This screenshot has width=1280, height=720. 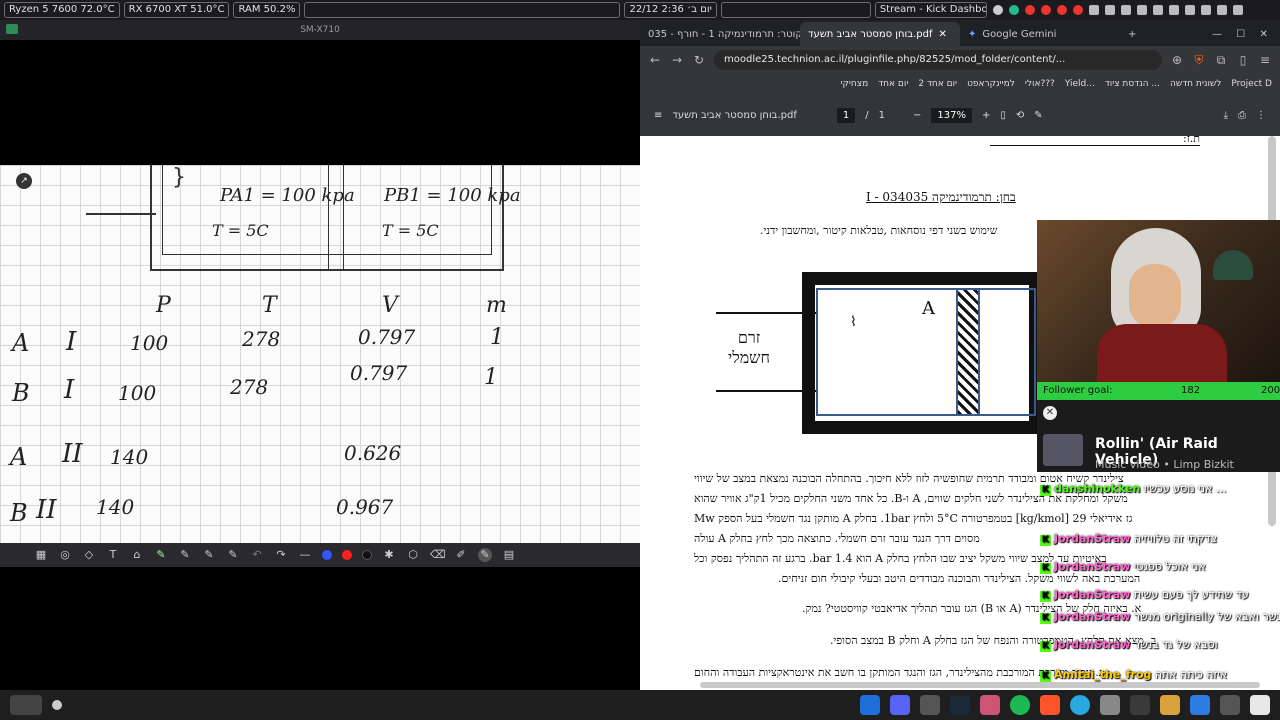 I want to click on pen-icon: ✎, so click(x=185, y=555).